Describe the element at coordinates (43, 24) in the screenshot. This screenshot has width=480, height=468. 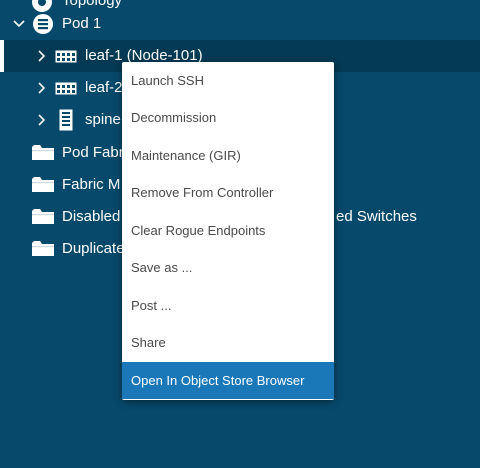
I see `pod-icon` at that location.